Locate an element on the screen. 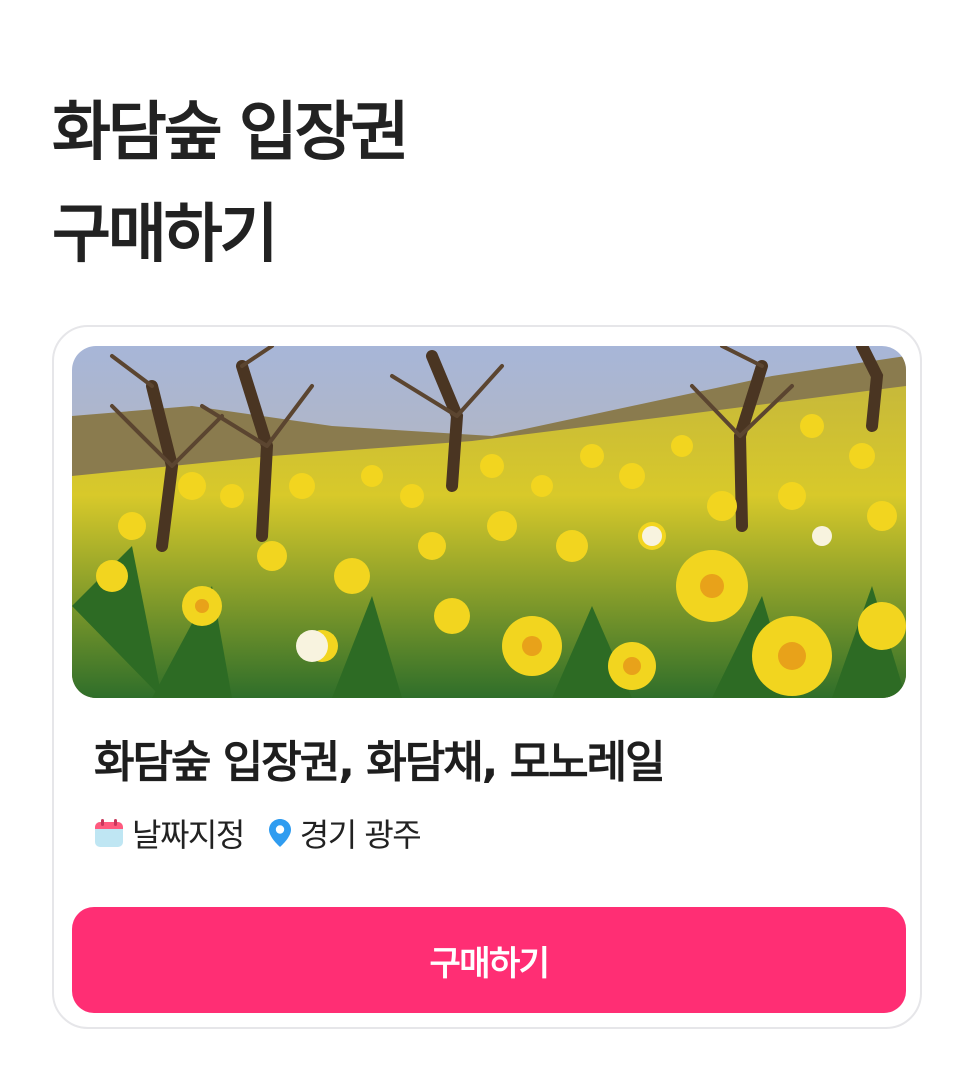 This screenshot has width=976, height=1072. page-title: 화담숲 입장권 구매하기 is located at coordinates (231, 184).